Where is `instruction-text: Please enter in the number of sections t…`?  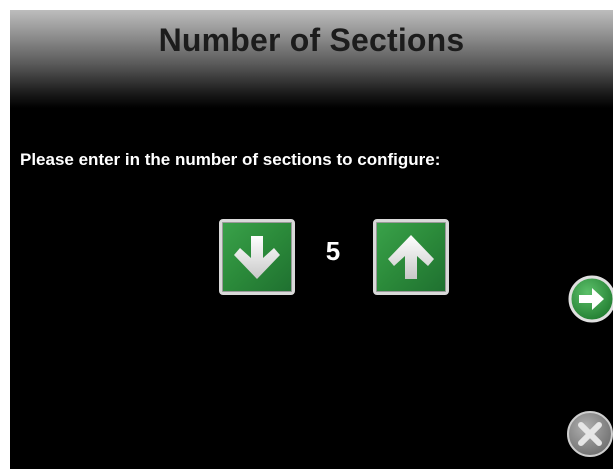
instruction-text: Please enter in the number of sections t… is located at coordinates (230, 159).